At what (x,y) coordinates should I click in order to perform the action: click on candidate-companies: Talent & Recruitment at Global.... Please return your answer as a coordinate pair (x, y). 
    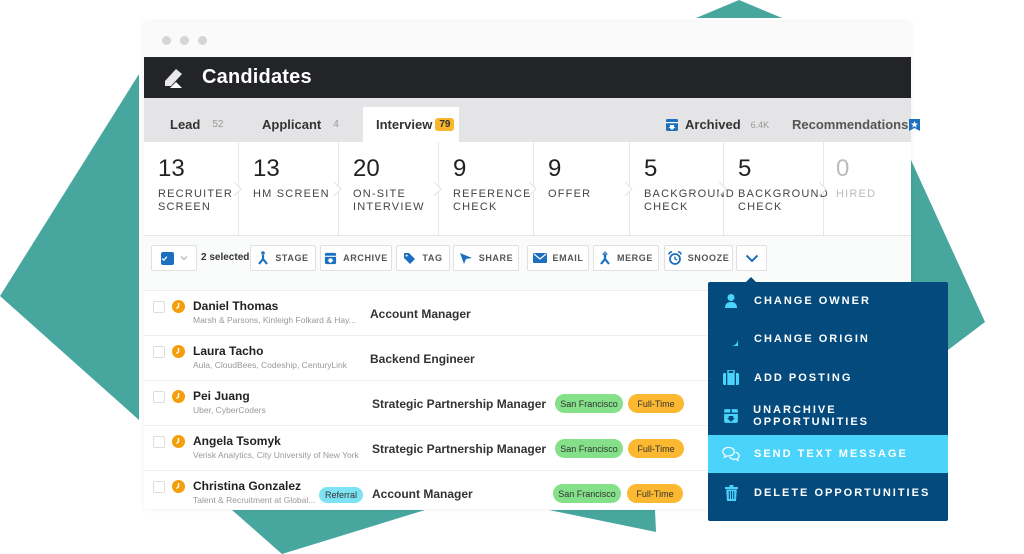
    Looking at the image, I should click on (254, 500).